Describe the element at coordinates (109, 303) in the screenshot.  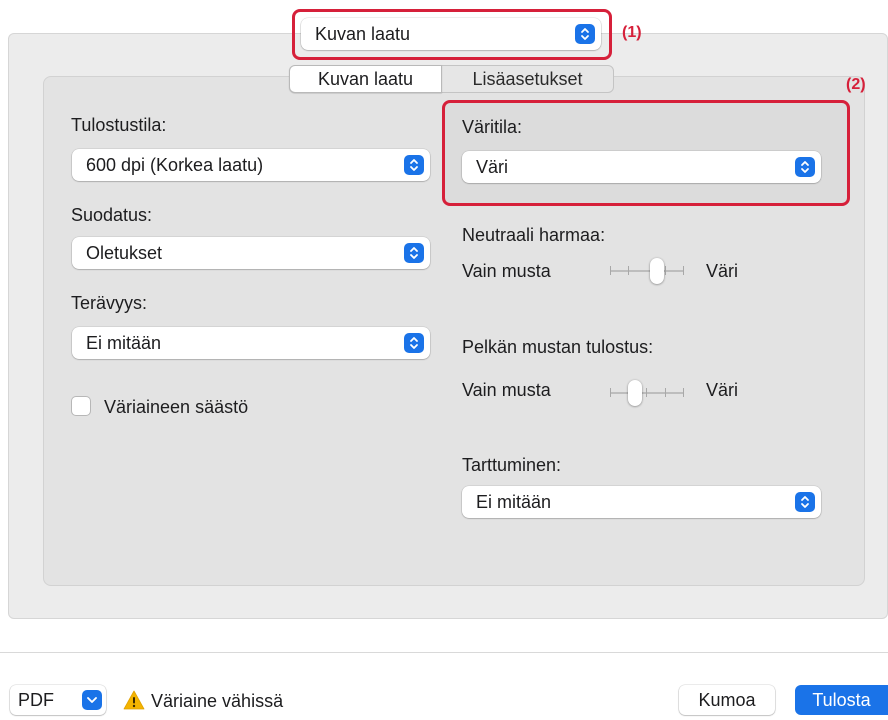
I see `sharpness-label: Terävyys:` at that location.